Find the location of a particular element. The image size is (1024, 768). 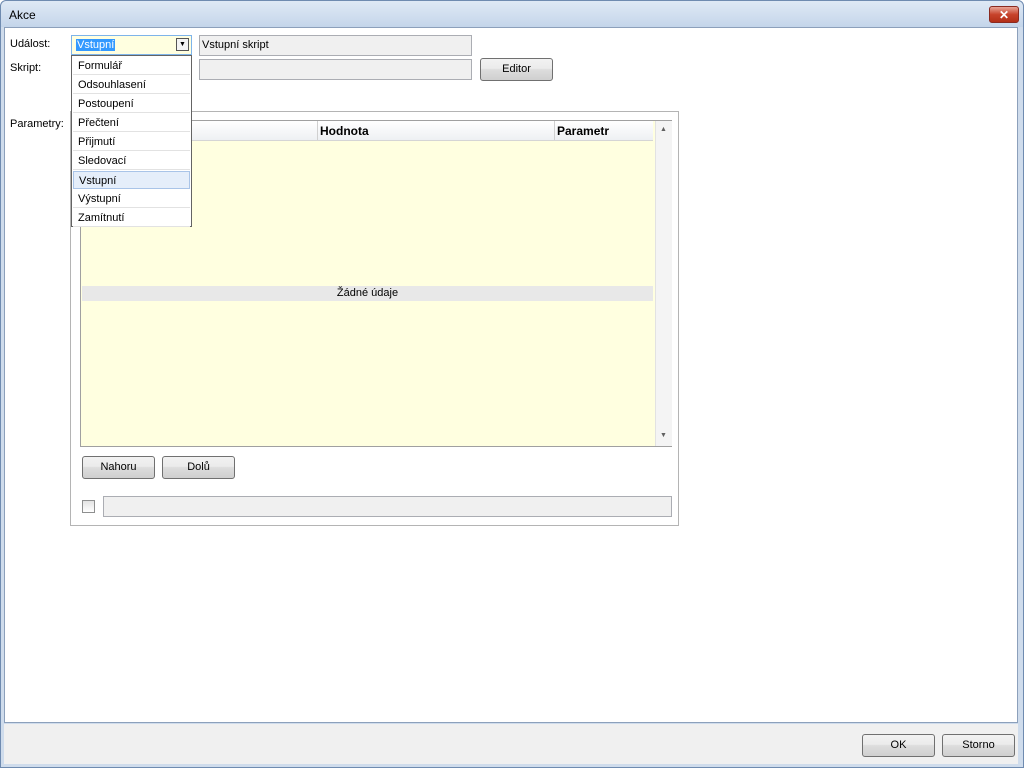

dropdown-item: Přečtení is located at coordinates (131, 123).